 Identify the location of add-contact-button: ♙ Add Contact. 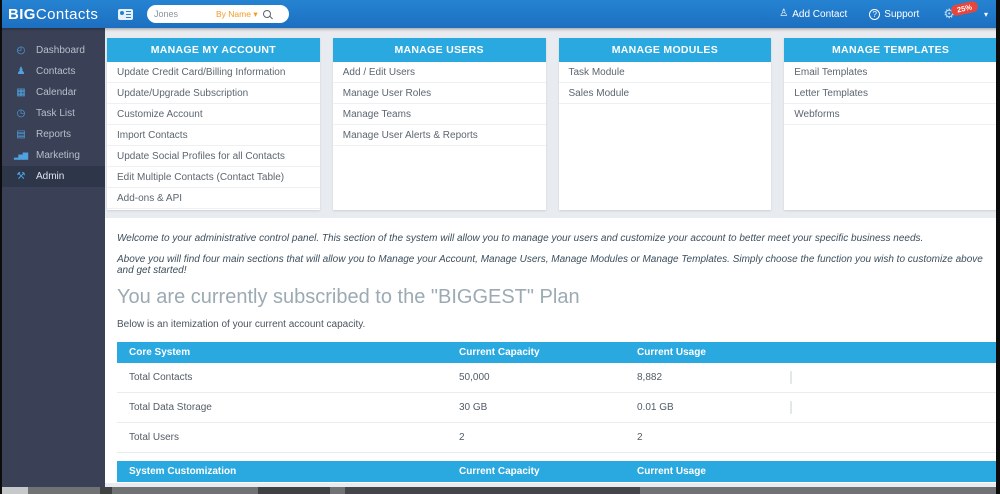
(813, 14).